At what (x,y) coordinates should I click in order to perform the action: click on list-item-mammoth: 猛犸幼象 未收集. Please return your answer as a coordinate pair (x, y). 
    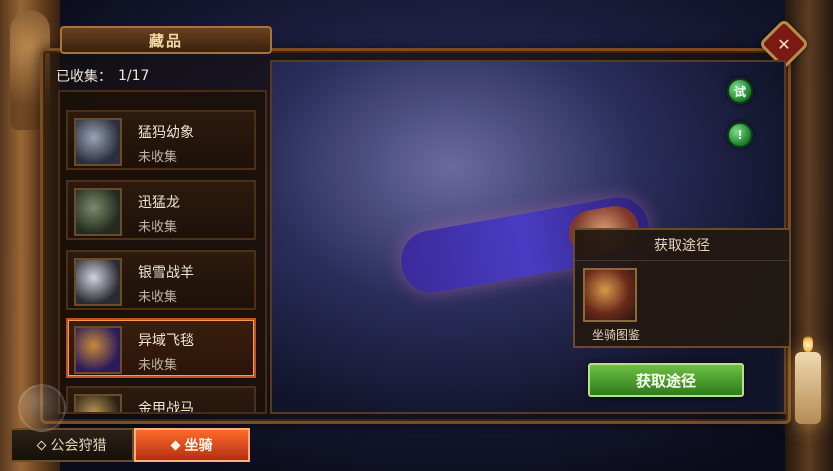
    Looking at the image, I should click on (161, 140).